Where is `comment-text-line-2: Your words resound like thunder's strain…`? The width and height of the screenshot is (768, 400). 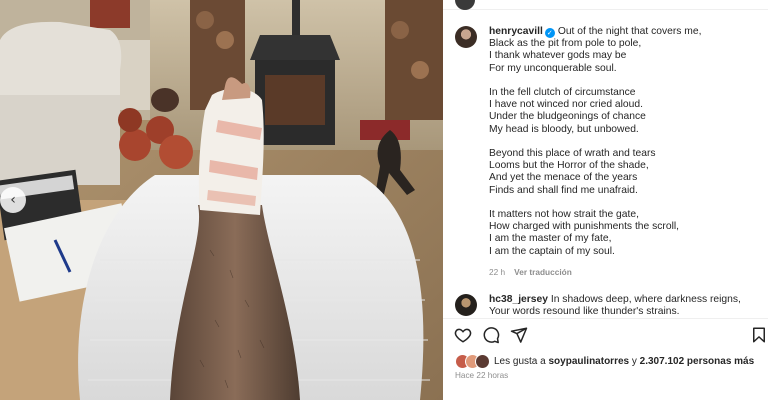 comment-text-line-2: Your words resound like thunder's strain… is located at coordinates (584, 312).